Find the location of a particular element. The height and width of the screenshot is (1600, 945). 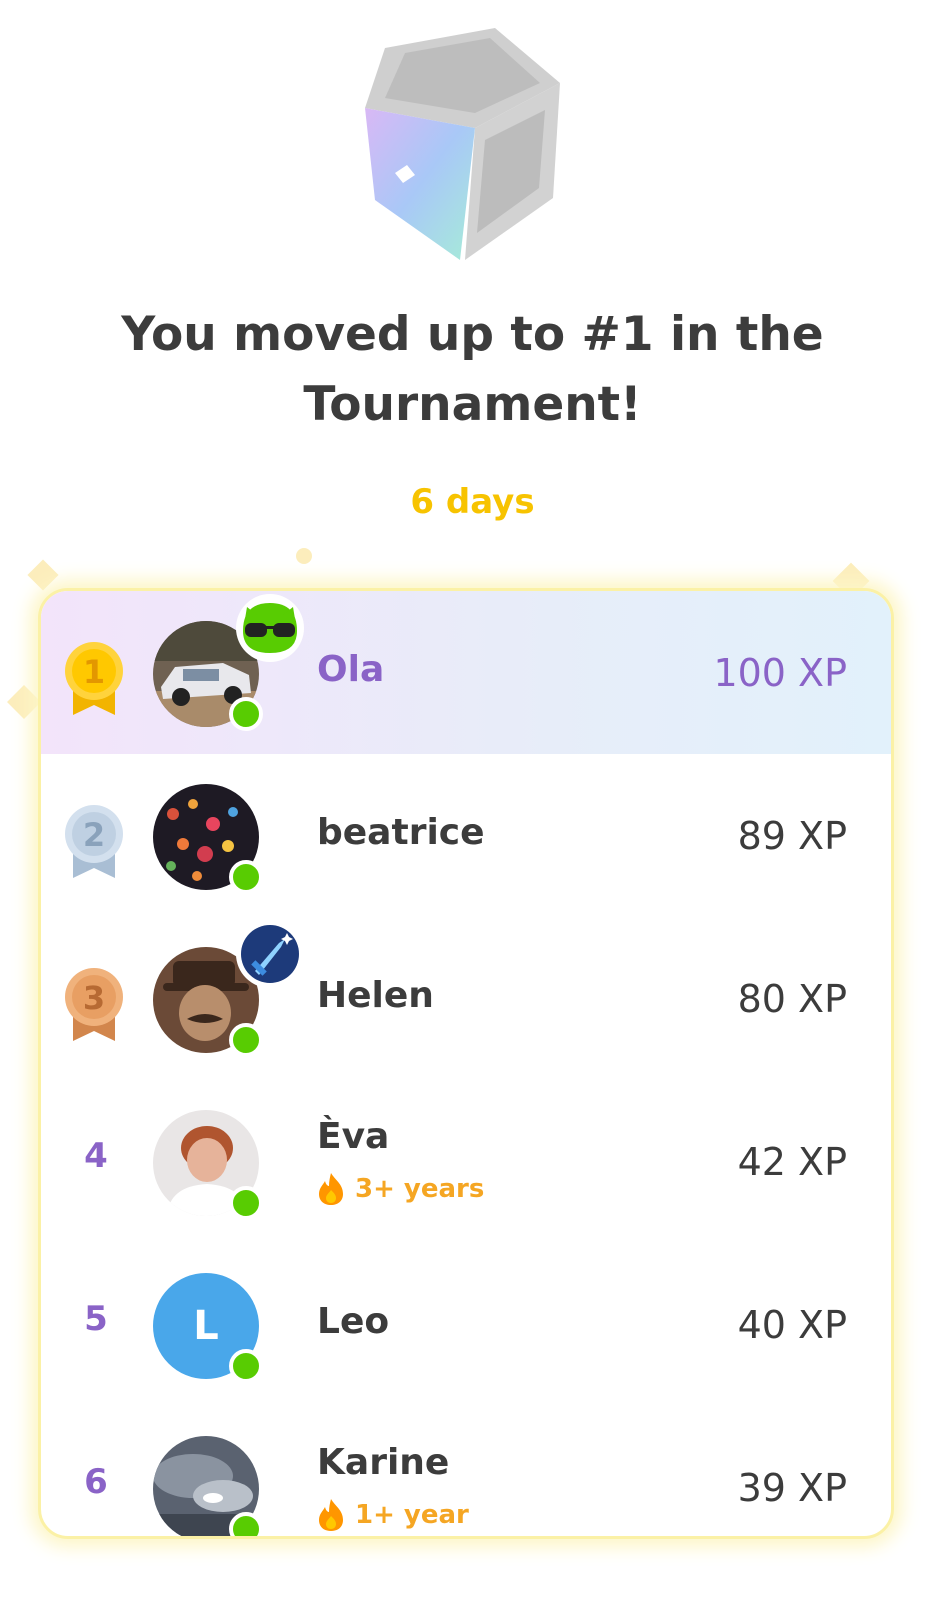

rank-number: 5 is located at coordinates (96, 1319).